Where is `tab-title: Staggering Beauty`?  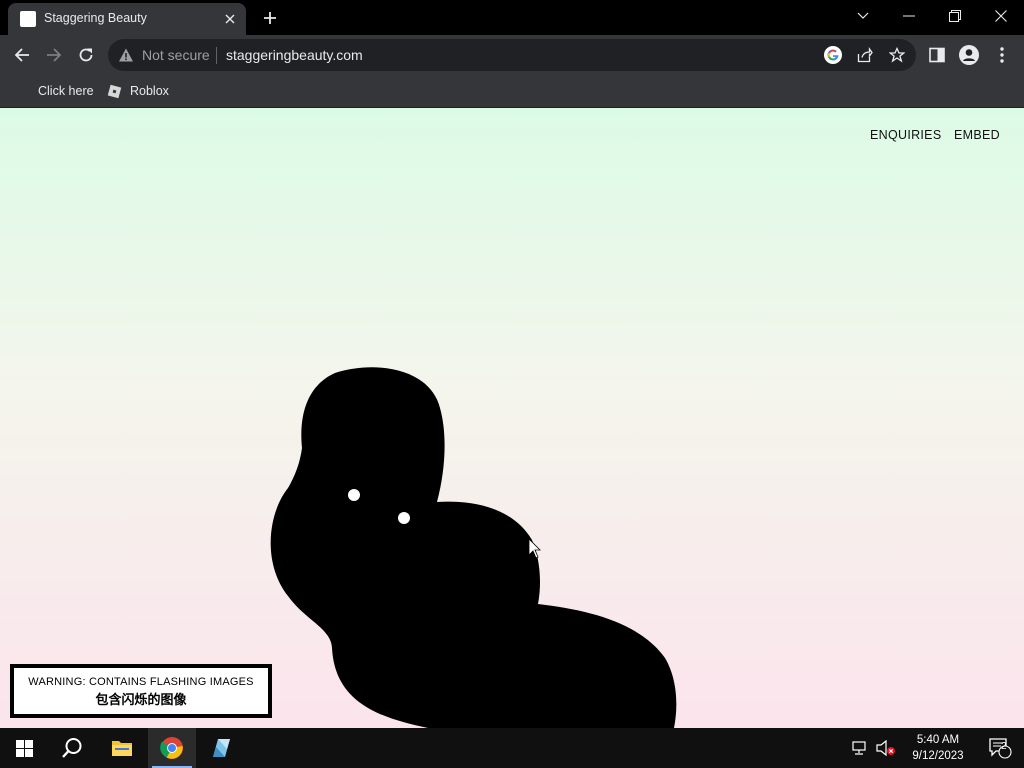 tab-title: Staggering Beauty is located at coordinates (95, 18).